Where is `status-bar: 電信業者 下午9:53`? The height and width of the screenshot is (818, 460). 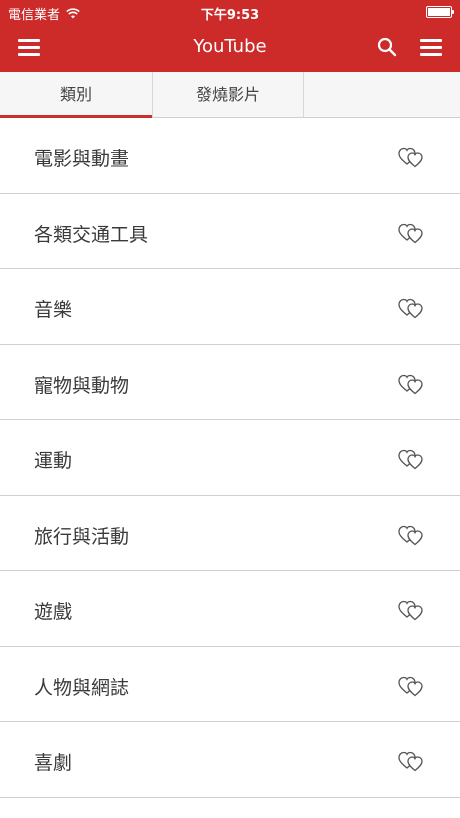
status-bar: 電信業者 下午9:53 is located at coordinates (230, 12).